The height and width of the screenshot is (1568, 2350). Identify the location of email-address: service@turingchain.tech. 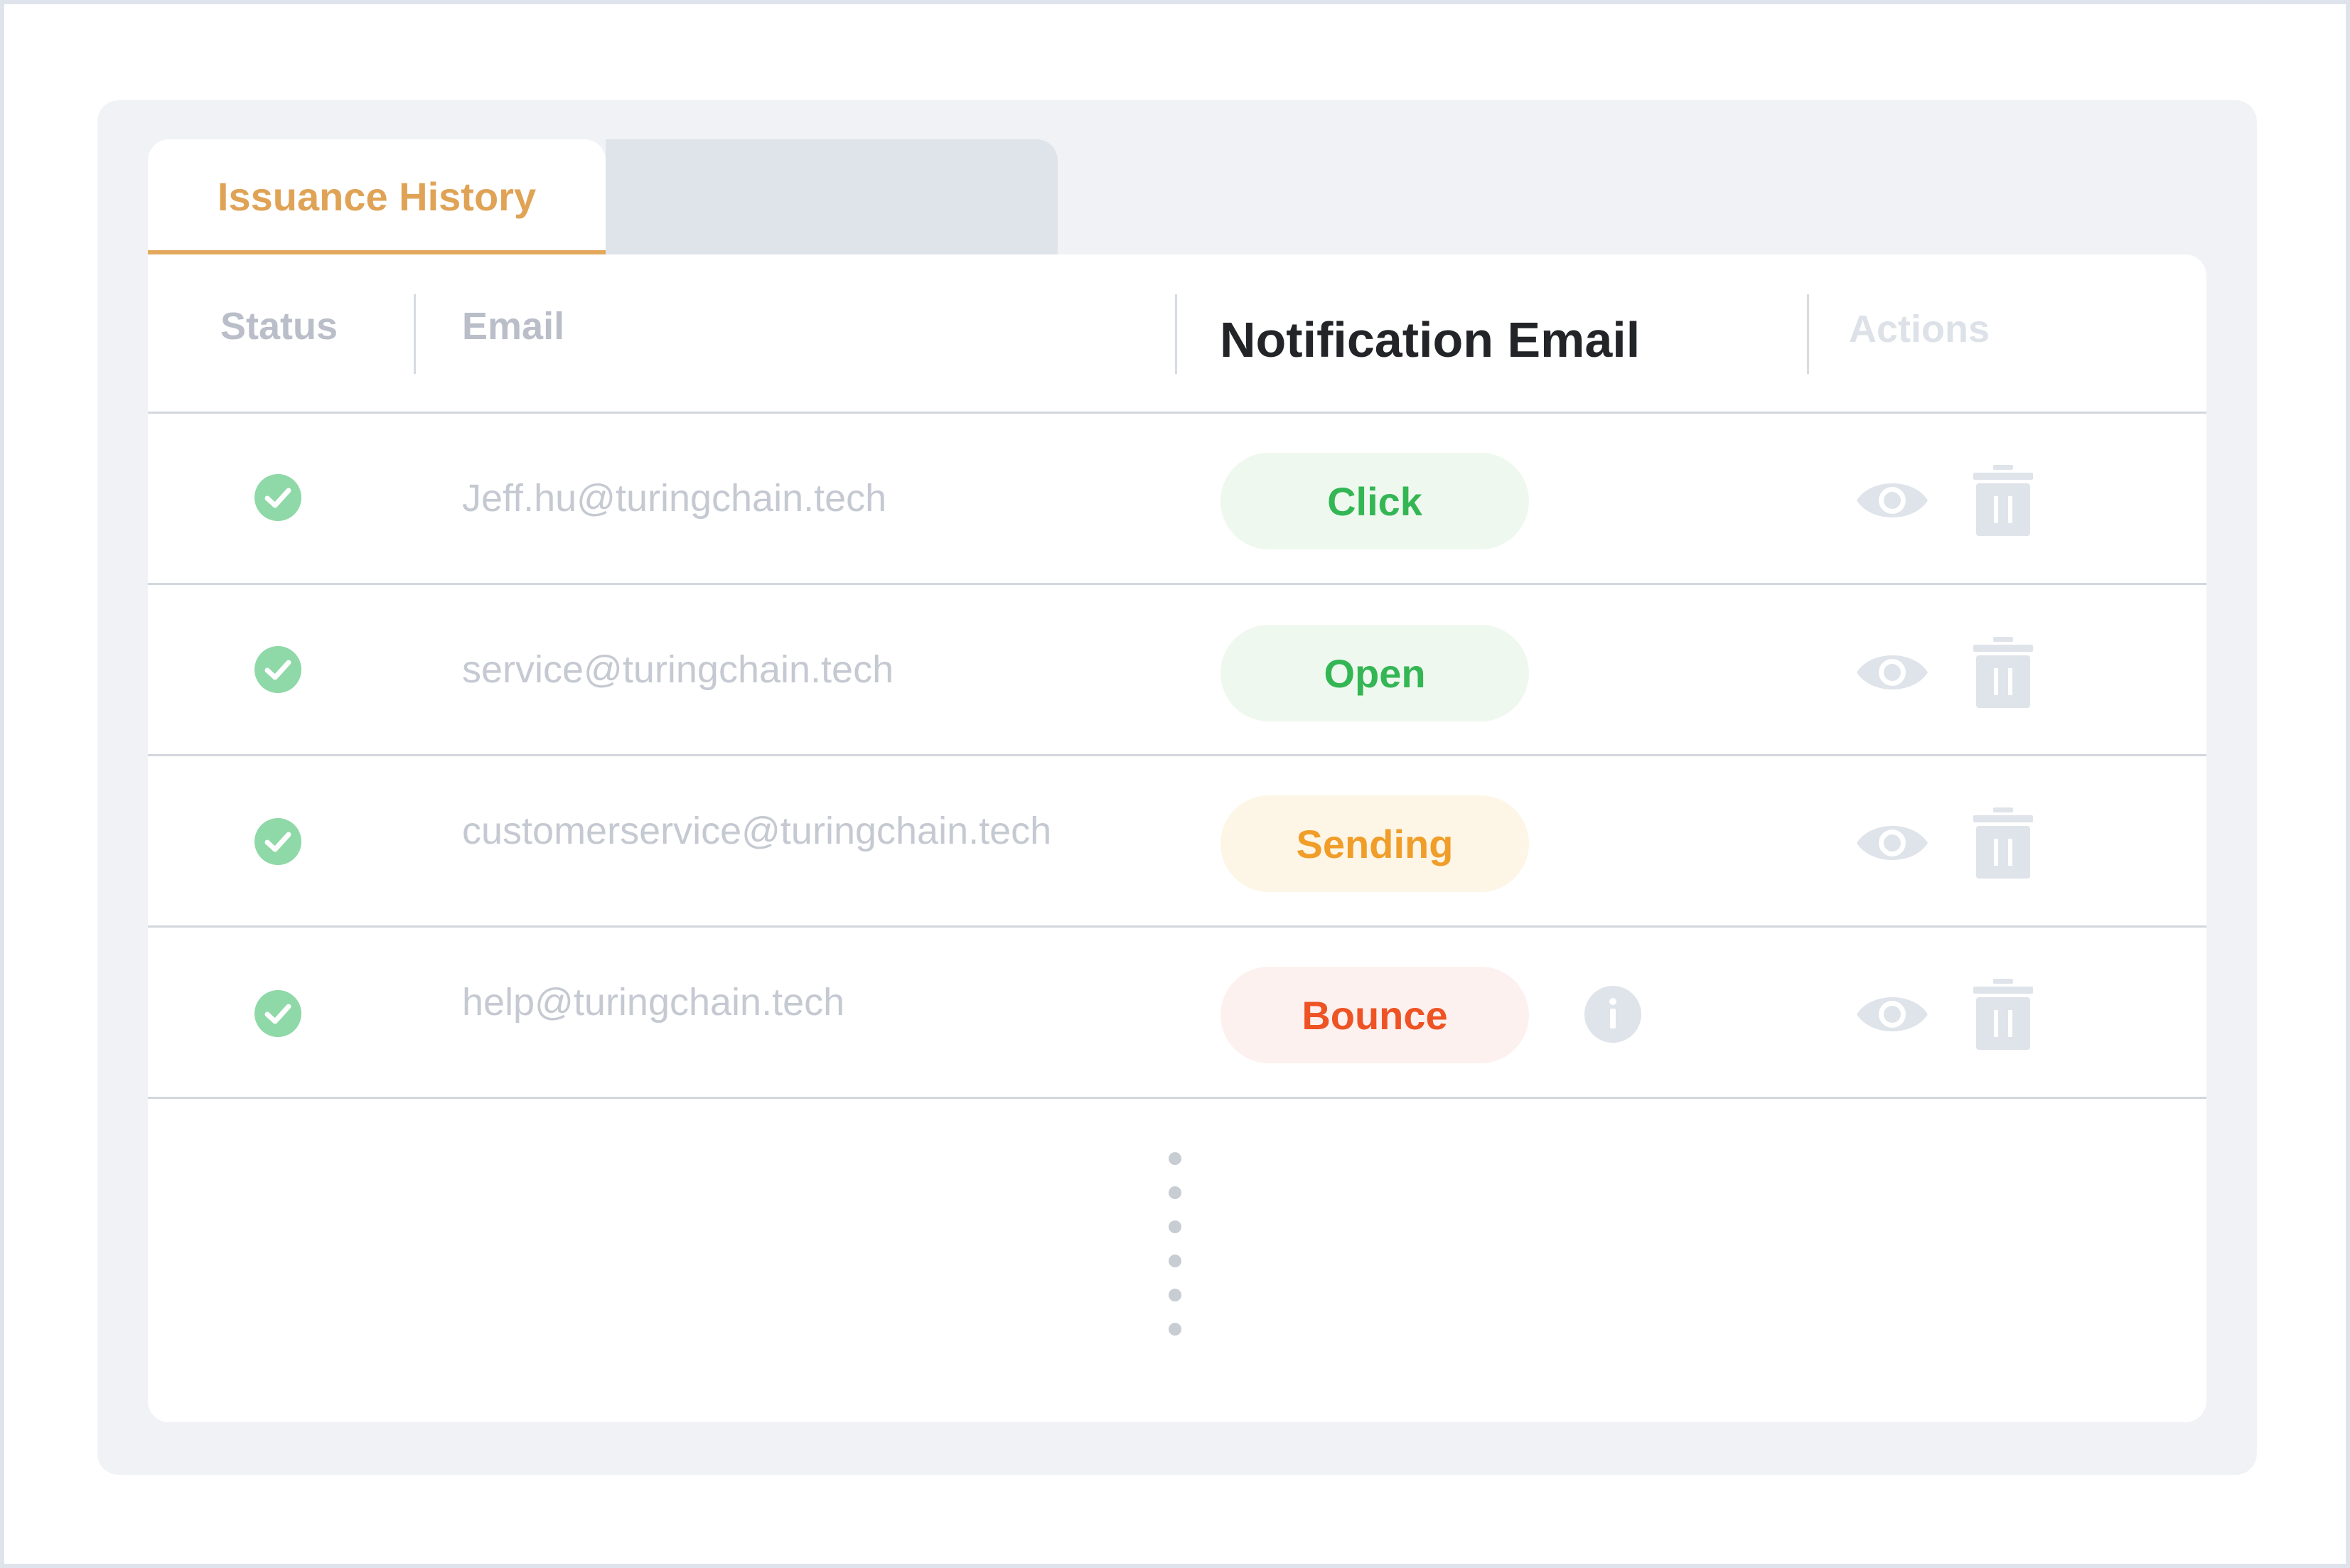
(678, 670).